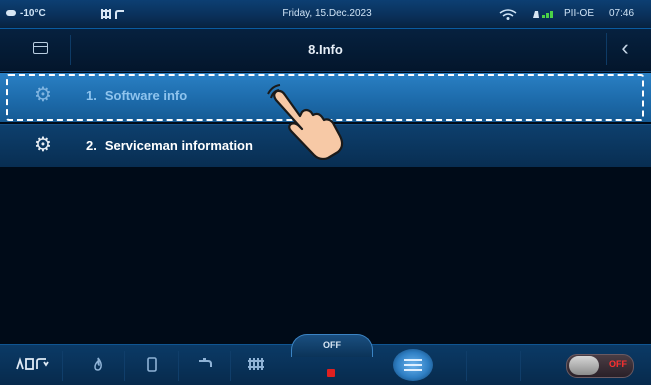  Describe the element at coordinates (33, 13) in the screenshot. I see `outdoor-temp-value: -10°C` at that location.